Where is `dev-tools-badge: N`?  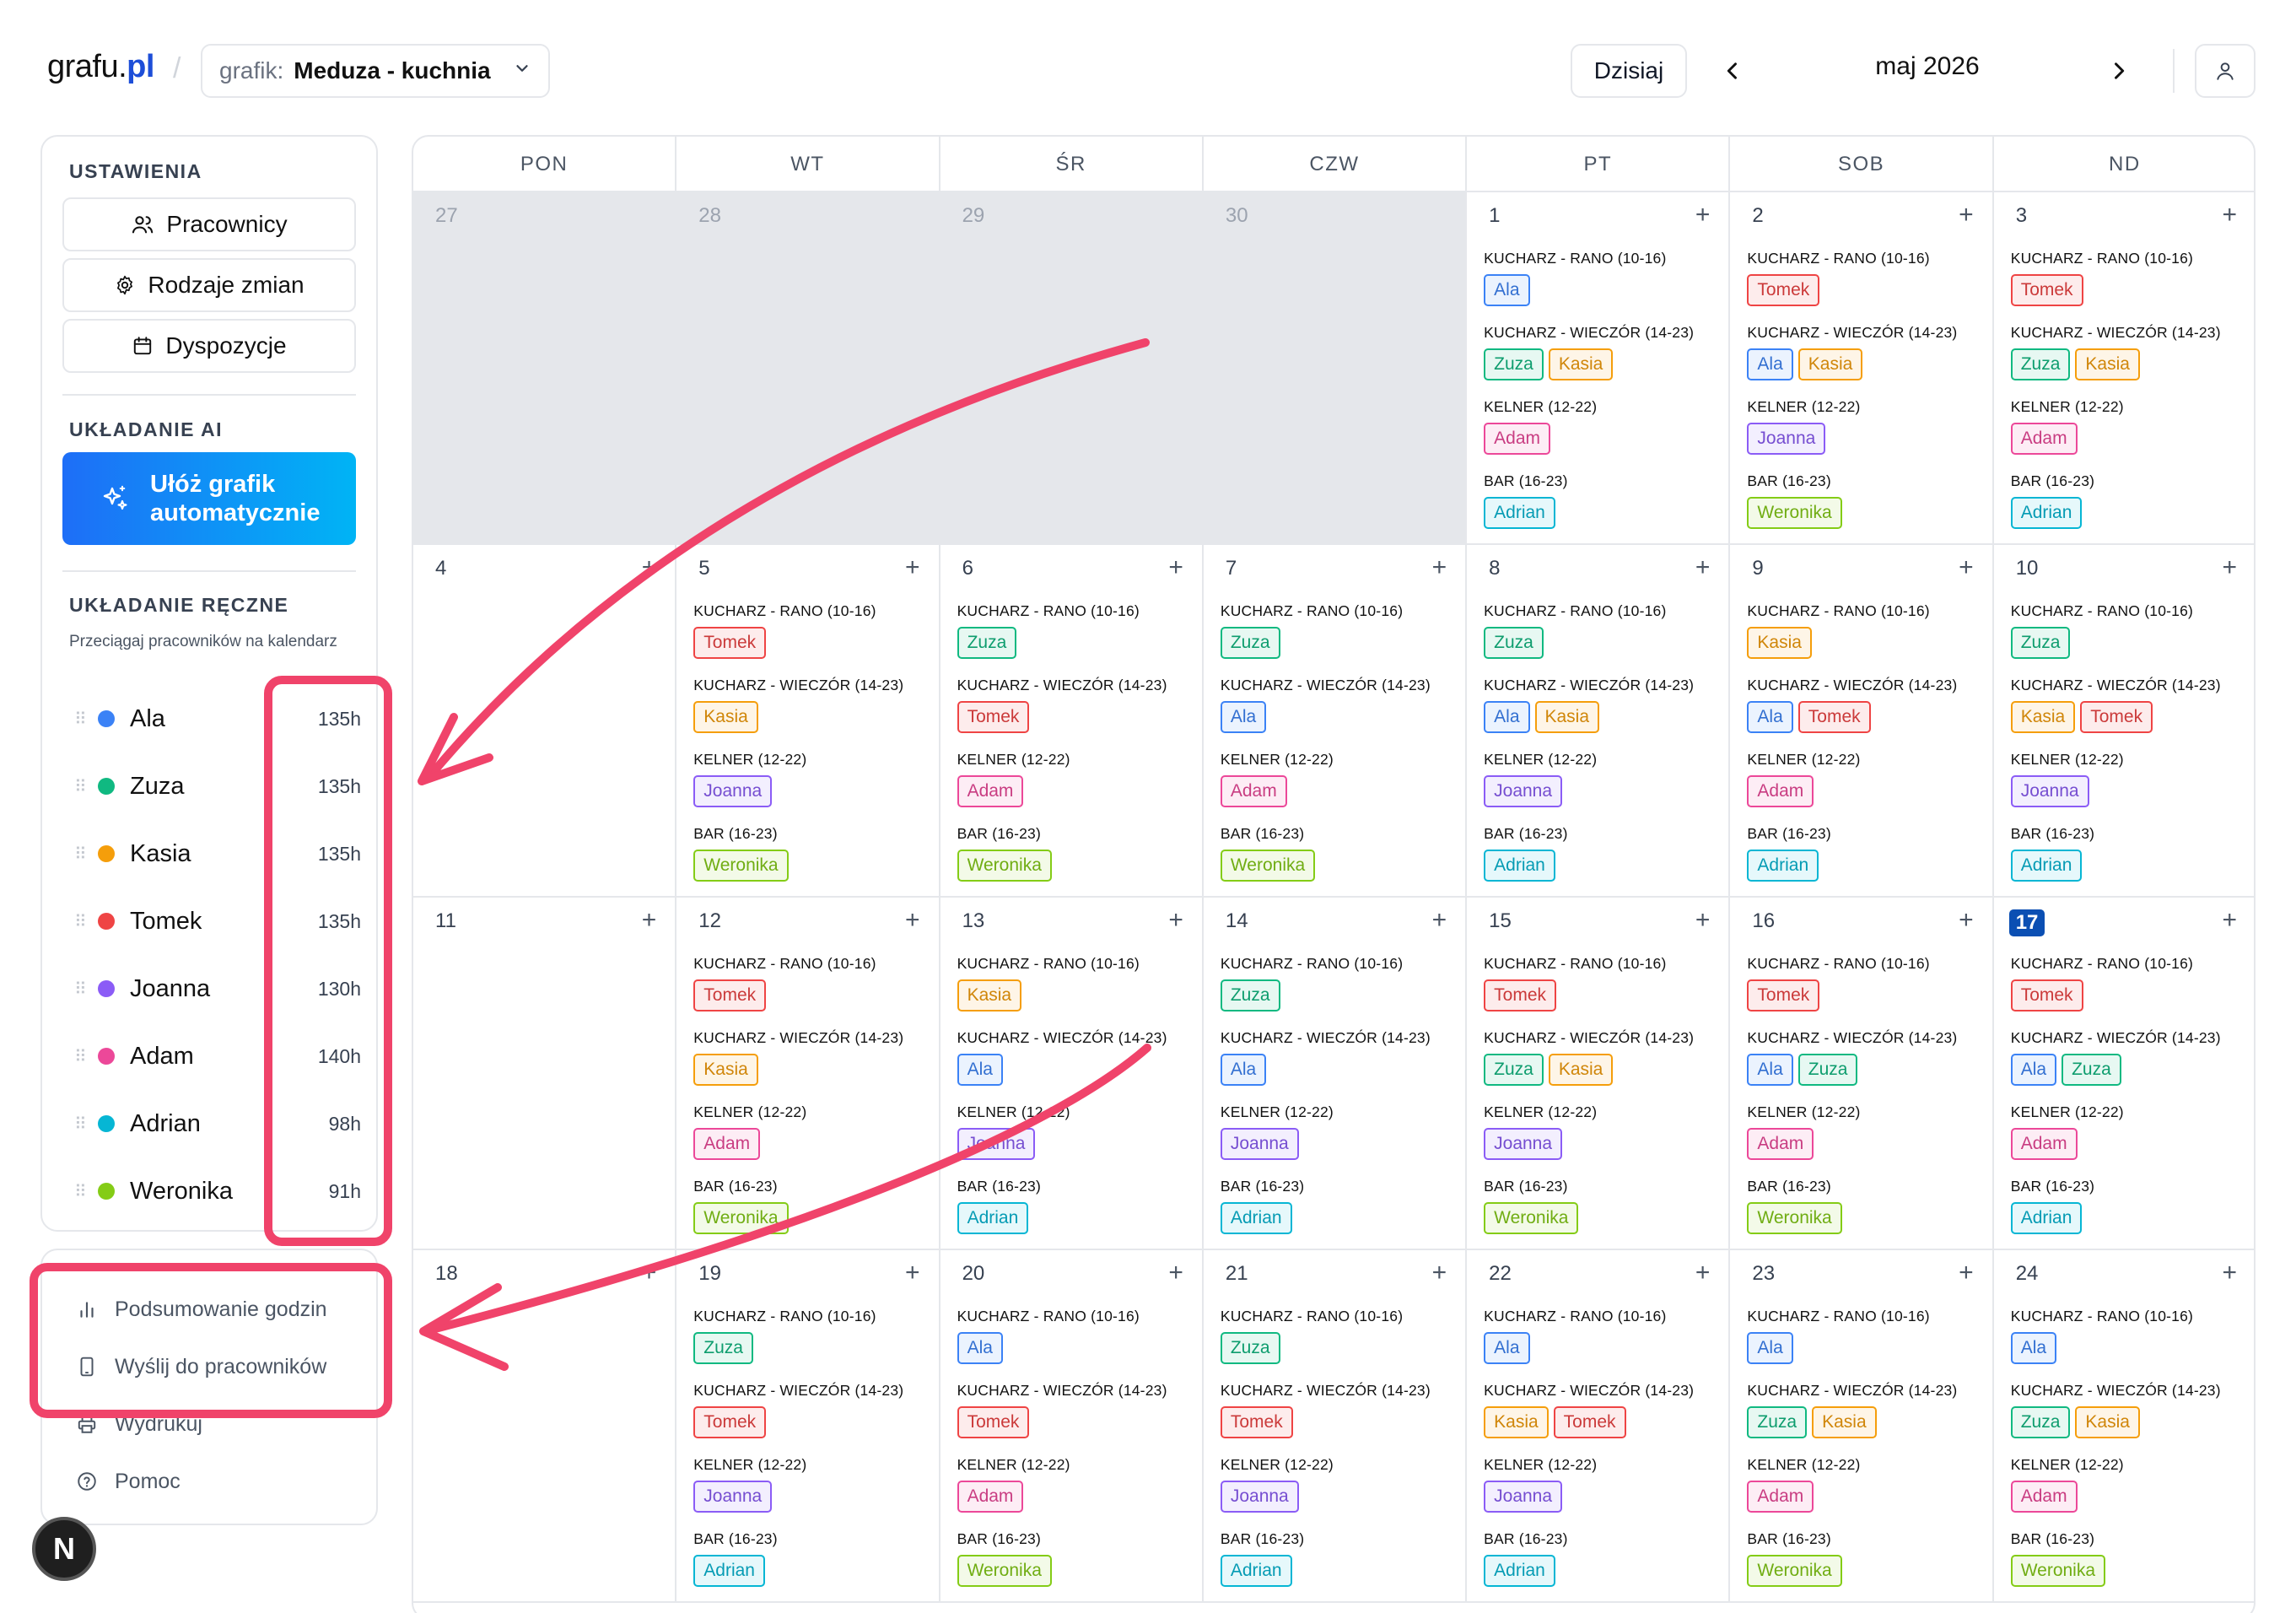
dev-tools-badge: N is located at coordinates (64, 1549).